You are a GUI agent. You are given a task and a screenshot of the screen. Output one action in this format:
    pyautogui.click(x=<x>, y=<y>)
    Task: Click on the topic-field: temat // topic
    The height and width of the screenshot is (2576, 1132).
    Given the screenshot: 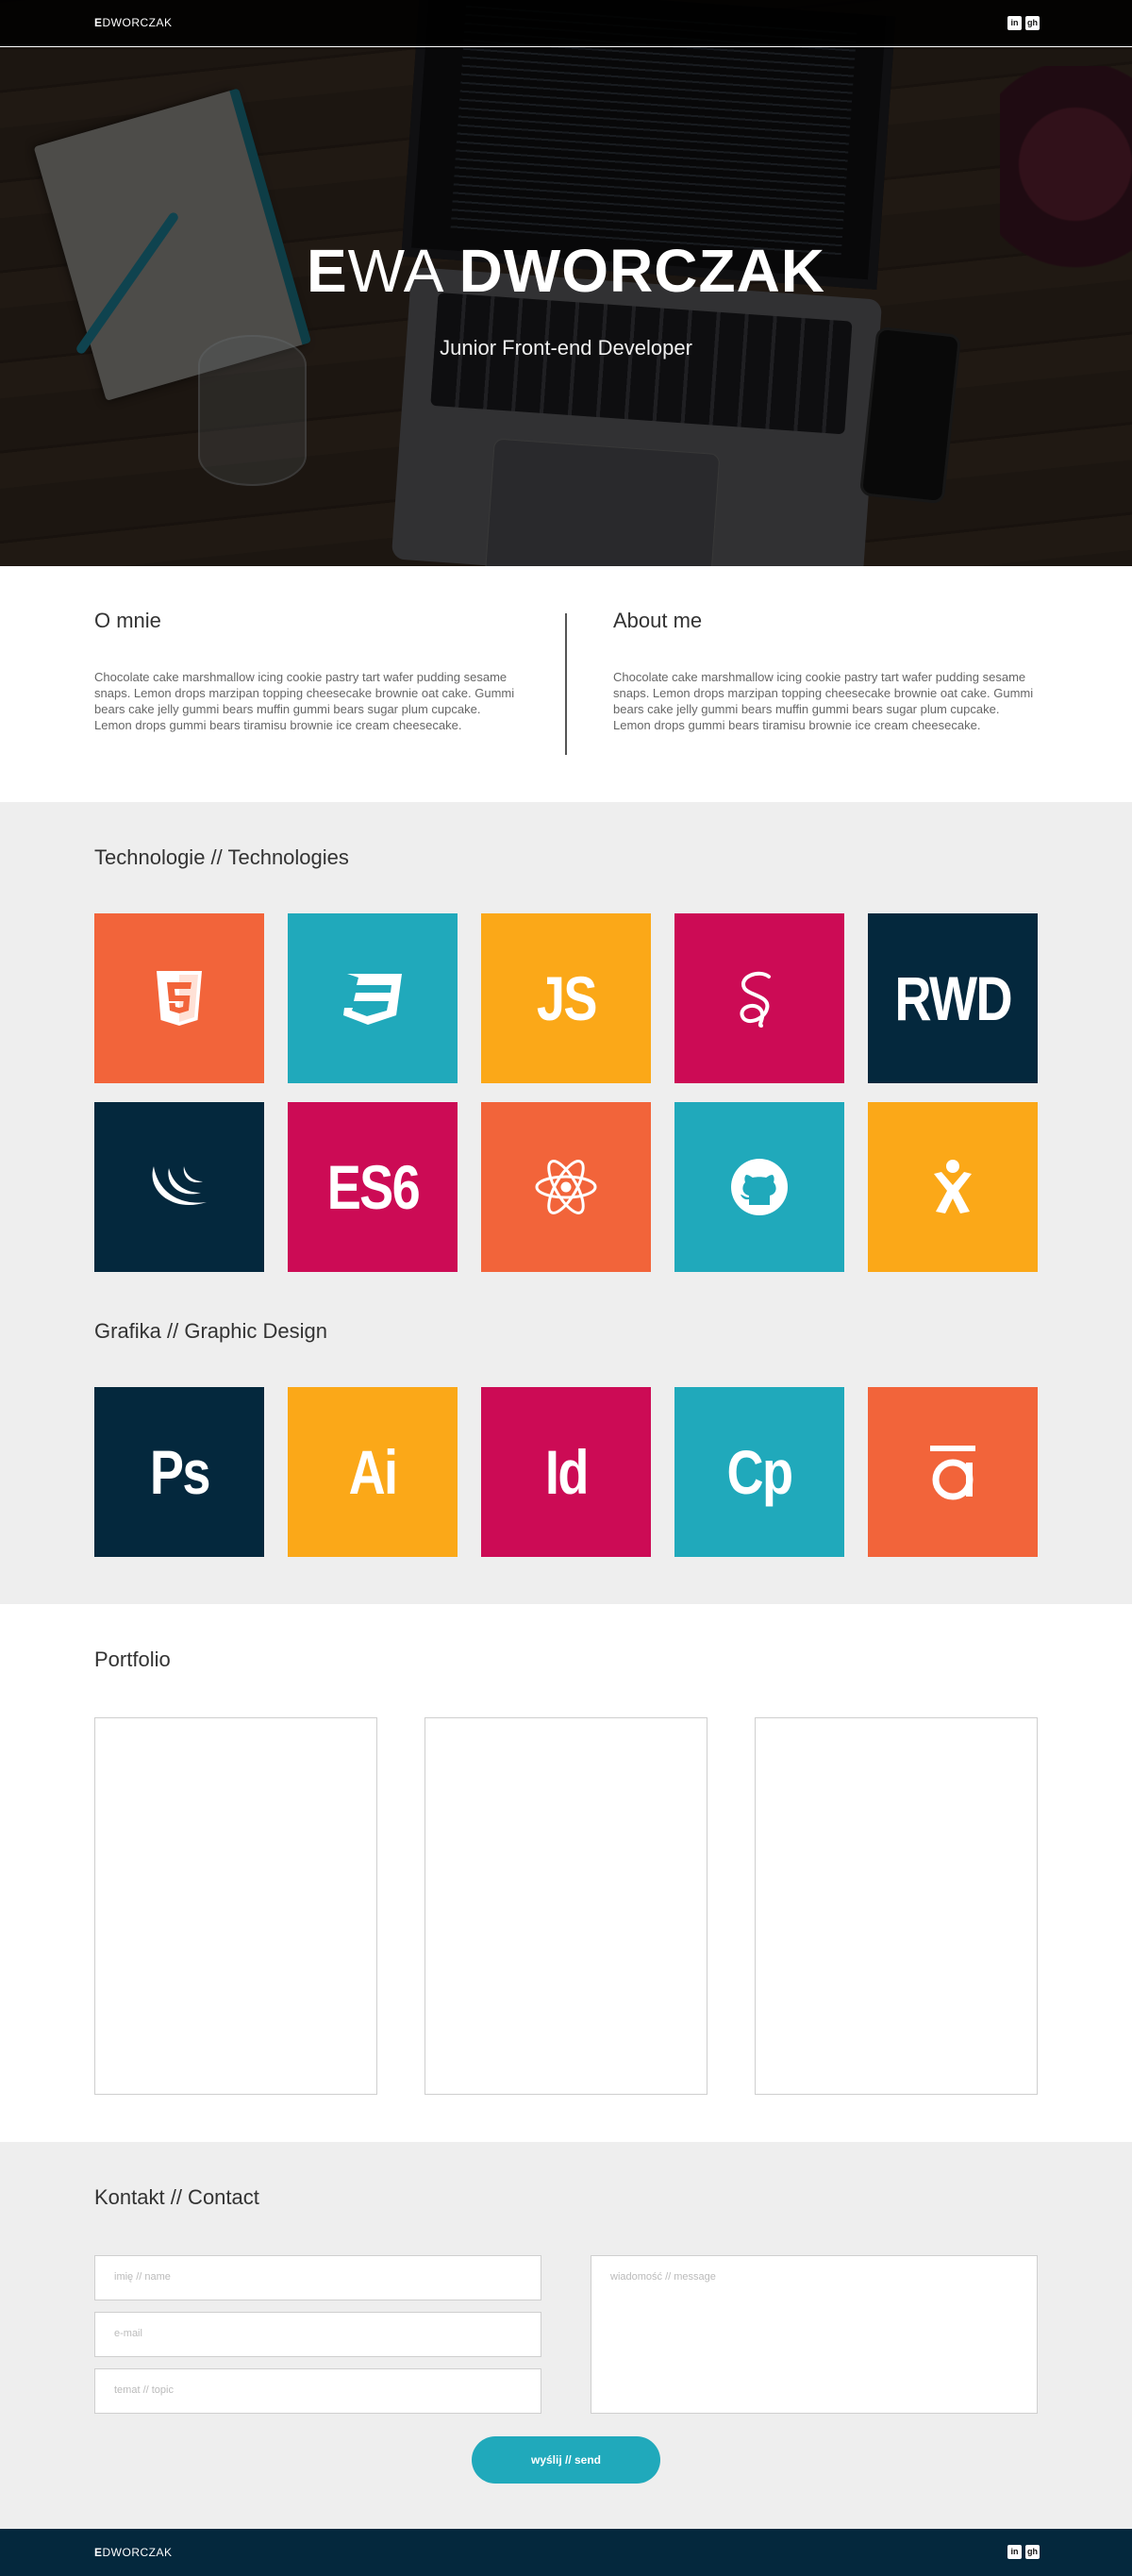 What is the action you would take?
    pyautogui.click(x=317, y=2391)
    